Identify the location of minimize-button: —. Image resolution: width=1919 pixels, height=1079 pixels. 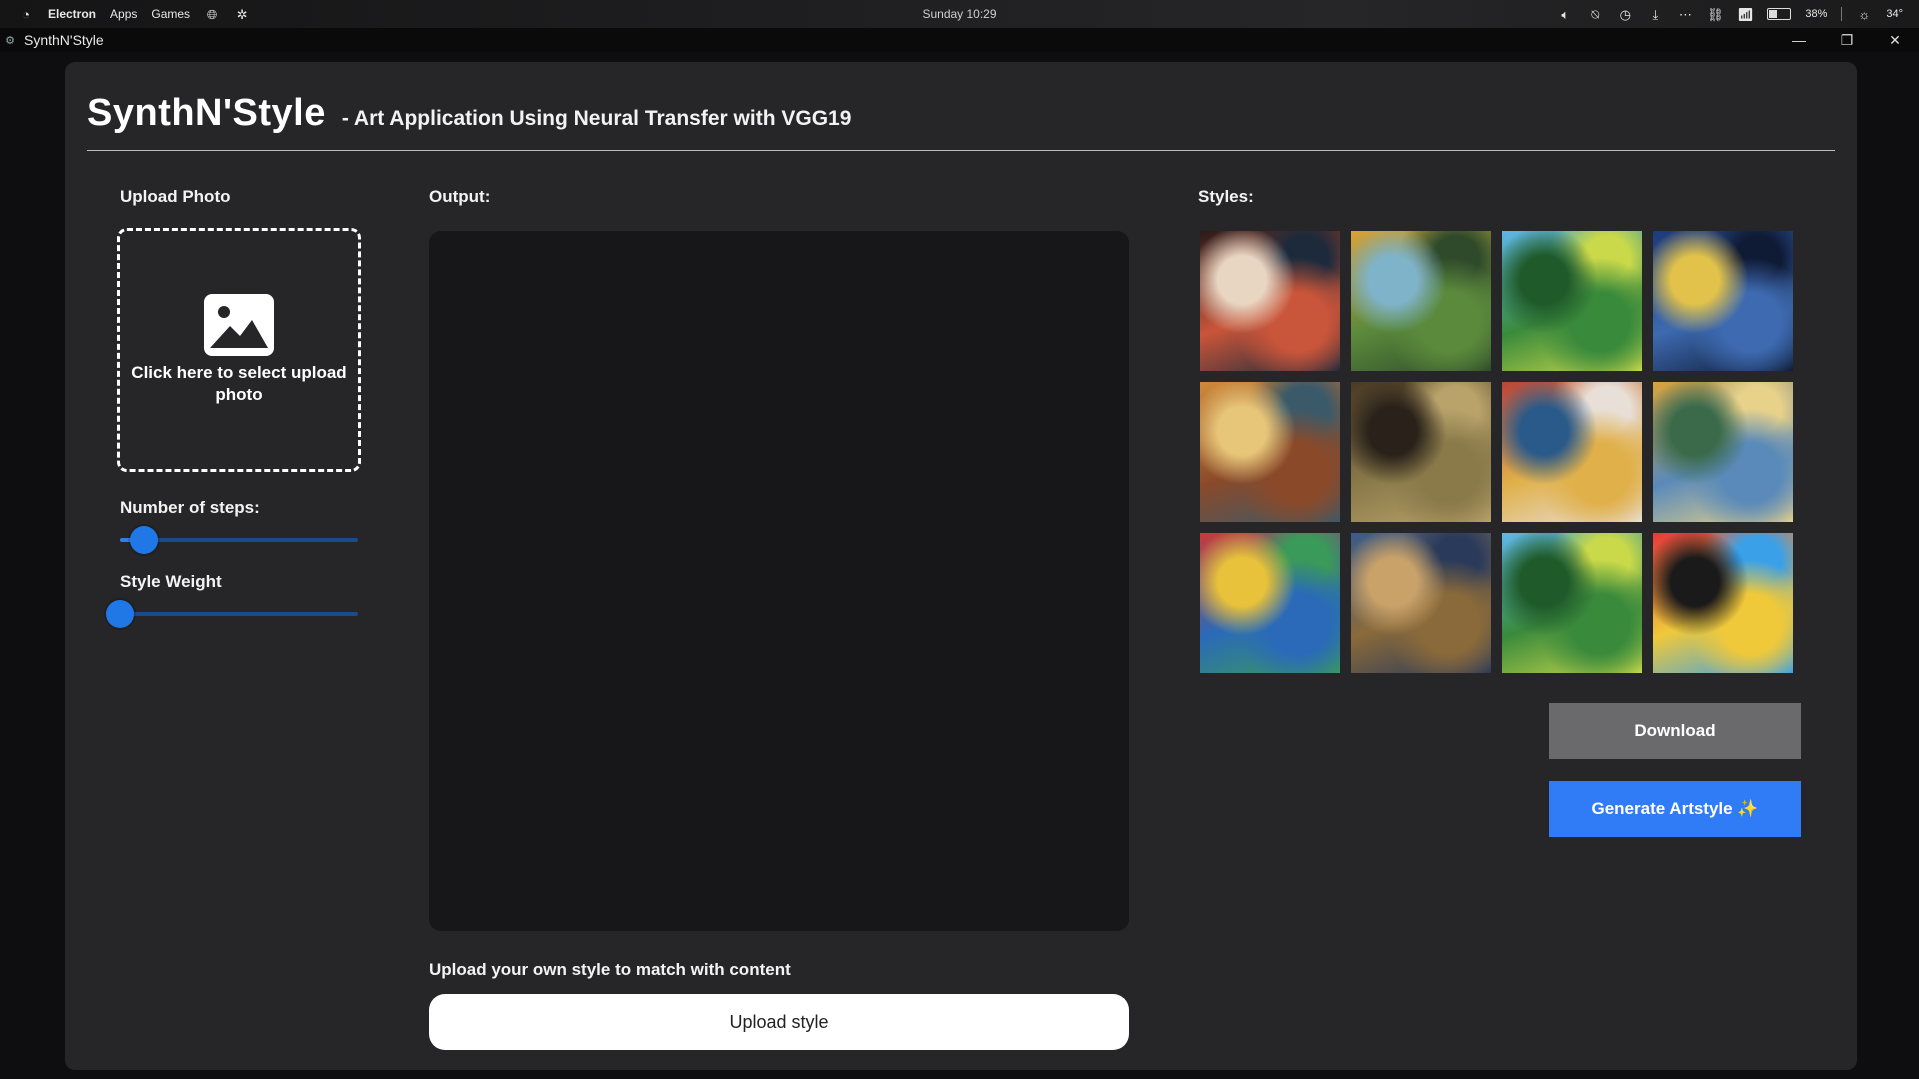
(1799, 40).